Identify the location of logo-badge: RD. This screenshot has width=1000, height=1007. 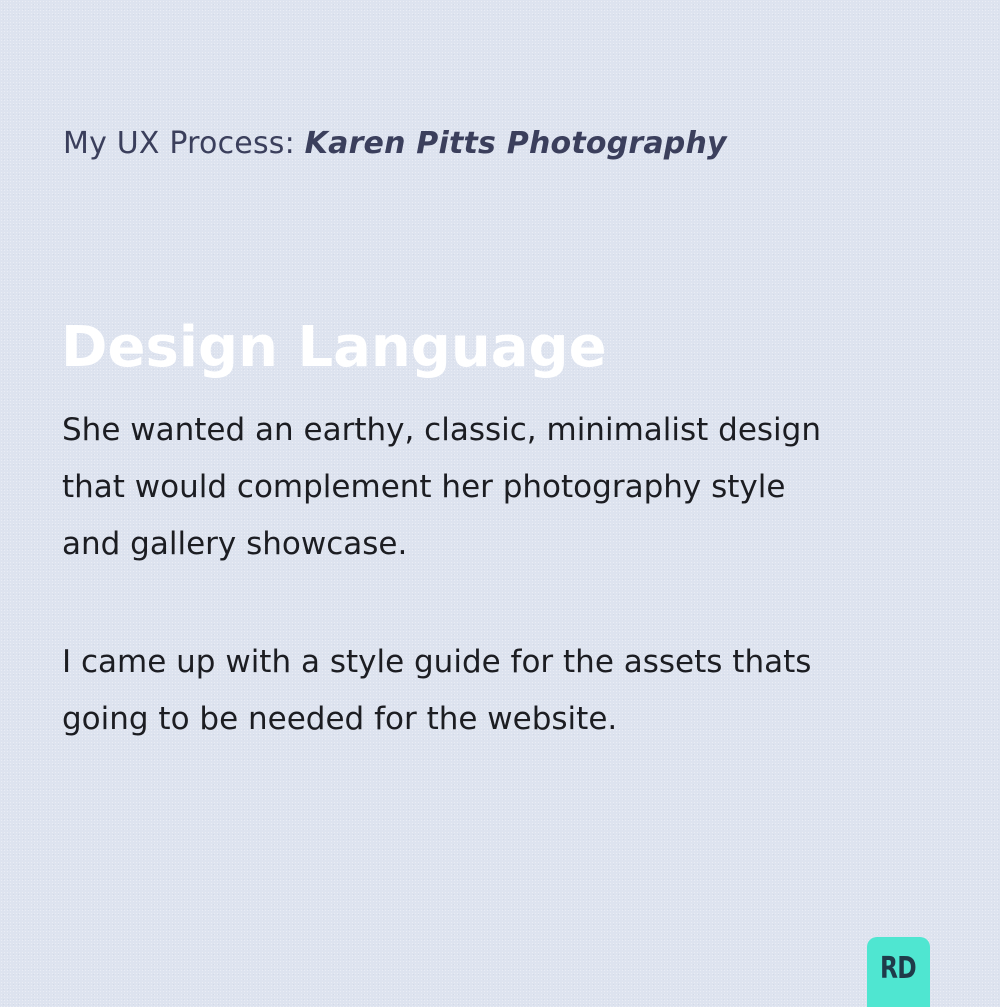
(898, 972).